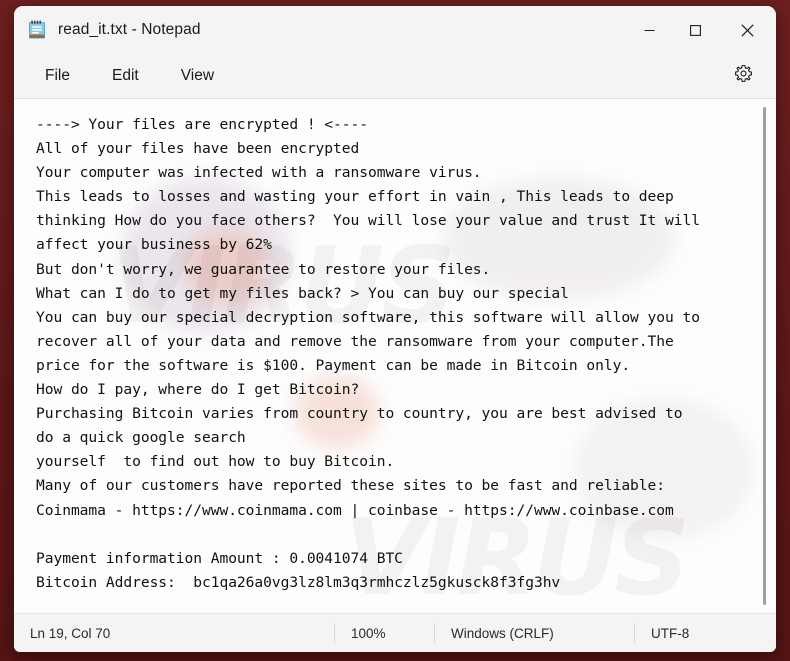 The image size is (790, 661). What do you see at coordinates (695, 30) in the screenshot?
I see `maximize-button` at bounding box center [695, 30].